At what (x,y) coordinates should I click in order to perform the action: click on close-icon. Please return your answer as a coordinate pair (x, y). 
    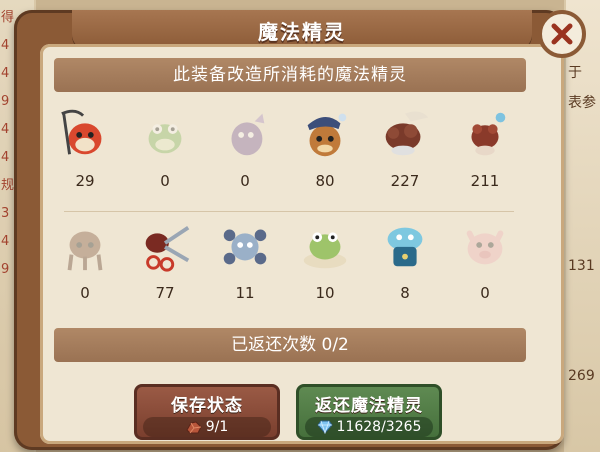
    Looking at the image, I should click on (562, 34).